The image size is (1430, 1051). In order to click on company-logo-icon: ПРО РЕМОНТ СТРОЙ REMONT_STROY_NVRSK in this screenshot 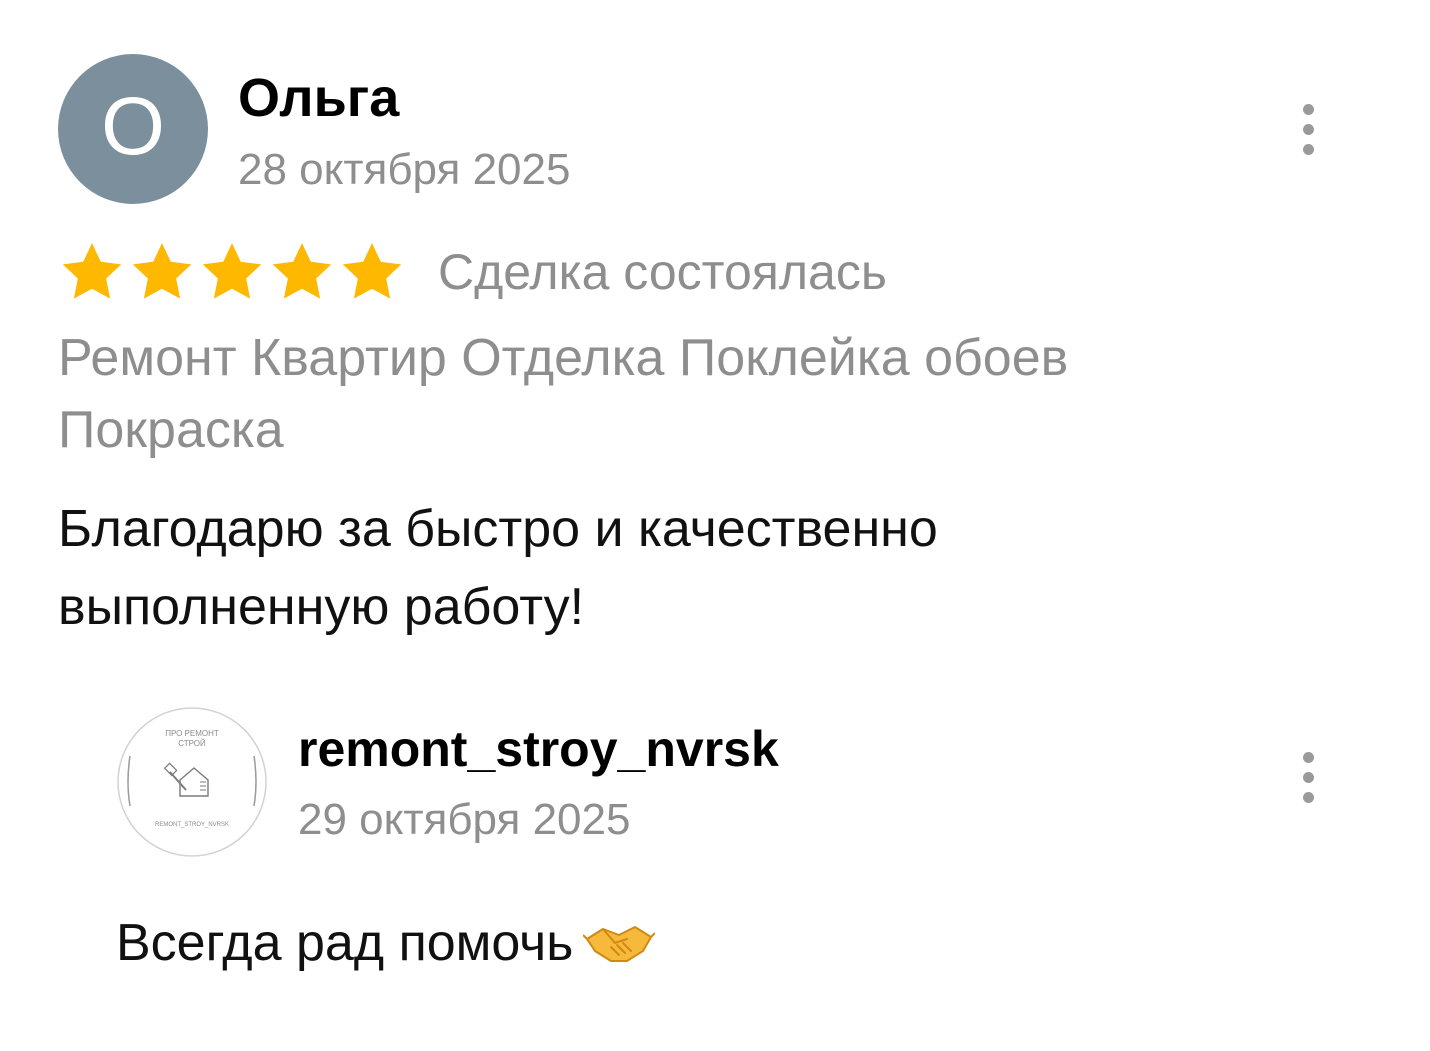, I will do `click(192, 782)`.